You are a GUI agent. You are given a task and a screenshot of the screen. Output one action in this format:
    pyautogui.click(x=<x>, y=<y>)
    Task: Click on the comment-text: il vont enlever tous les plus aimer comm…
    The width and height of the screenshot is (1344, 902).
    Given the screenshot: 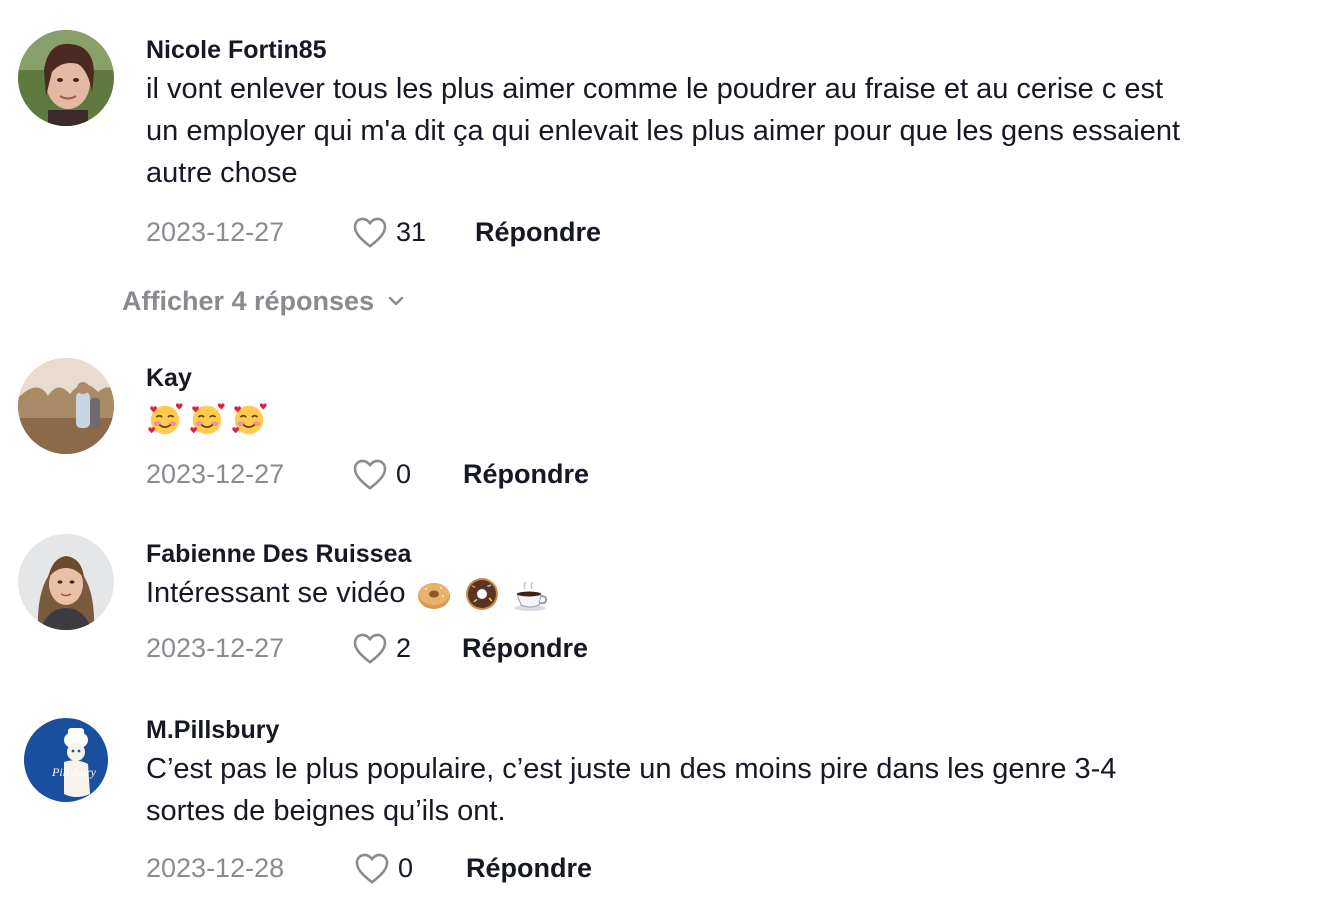 What is the action you would take?
    pyautogui.click(x=737, y=131)
    